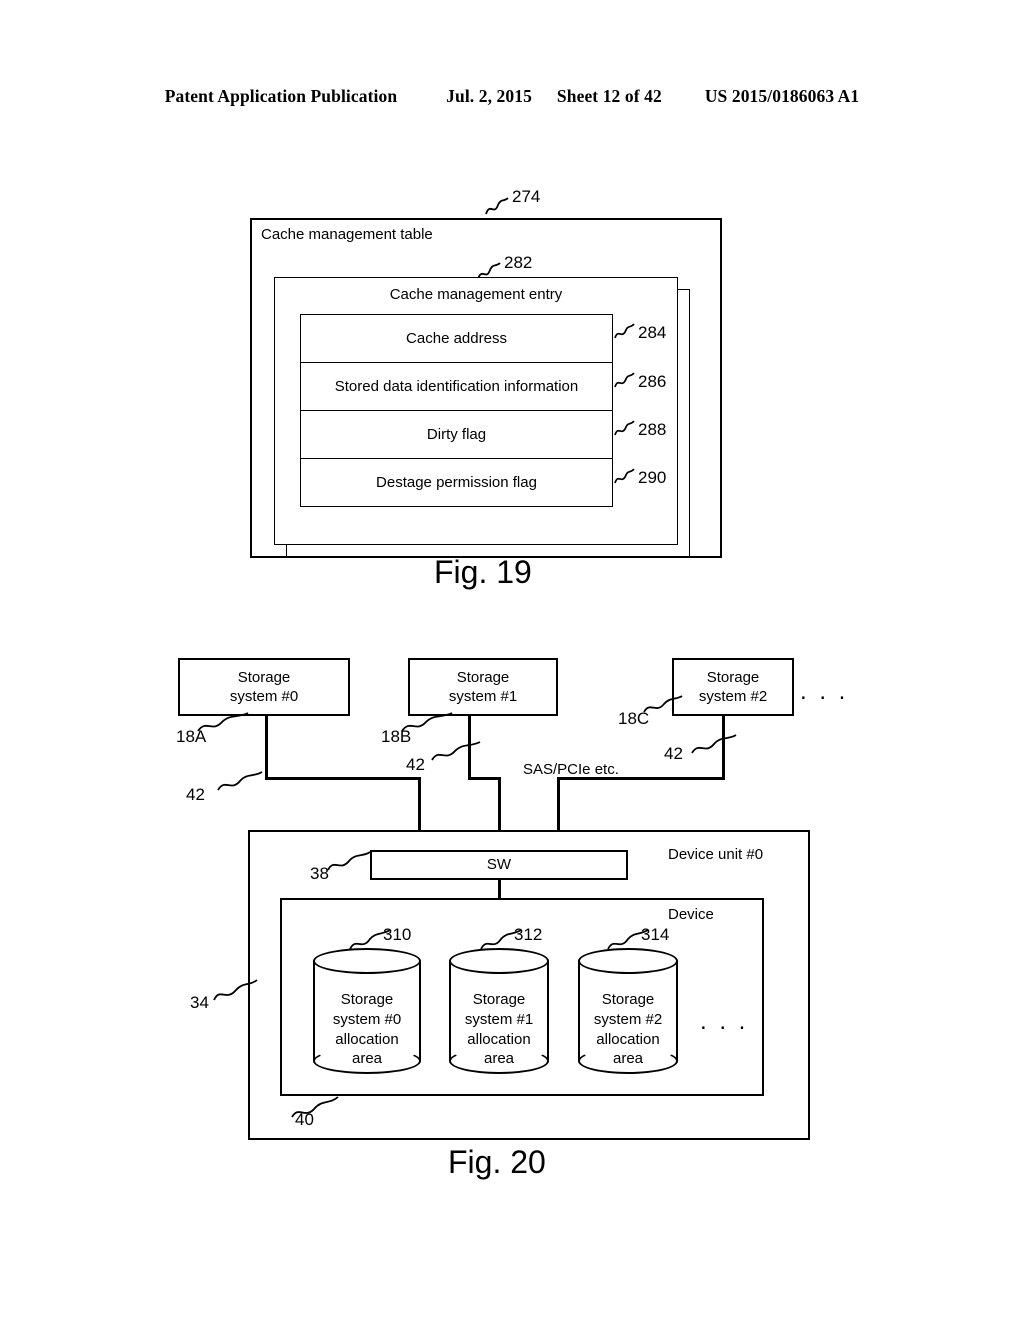  I want to click on ref-42-b: 42, so click(415, 764).